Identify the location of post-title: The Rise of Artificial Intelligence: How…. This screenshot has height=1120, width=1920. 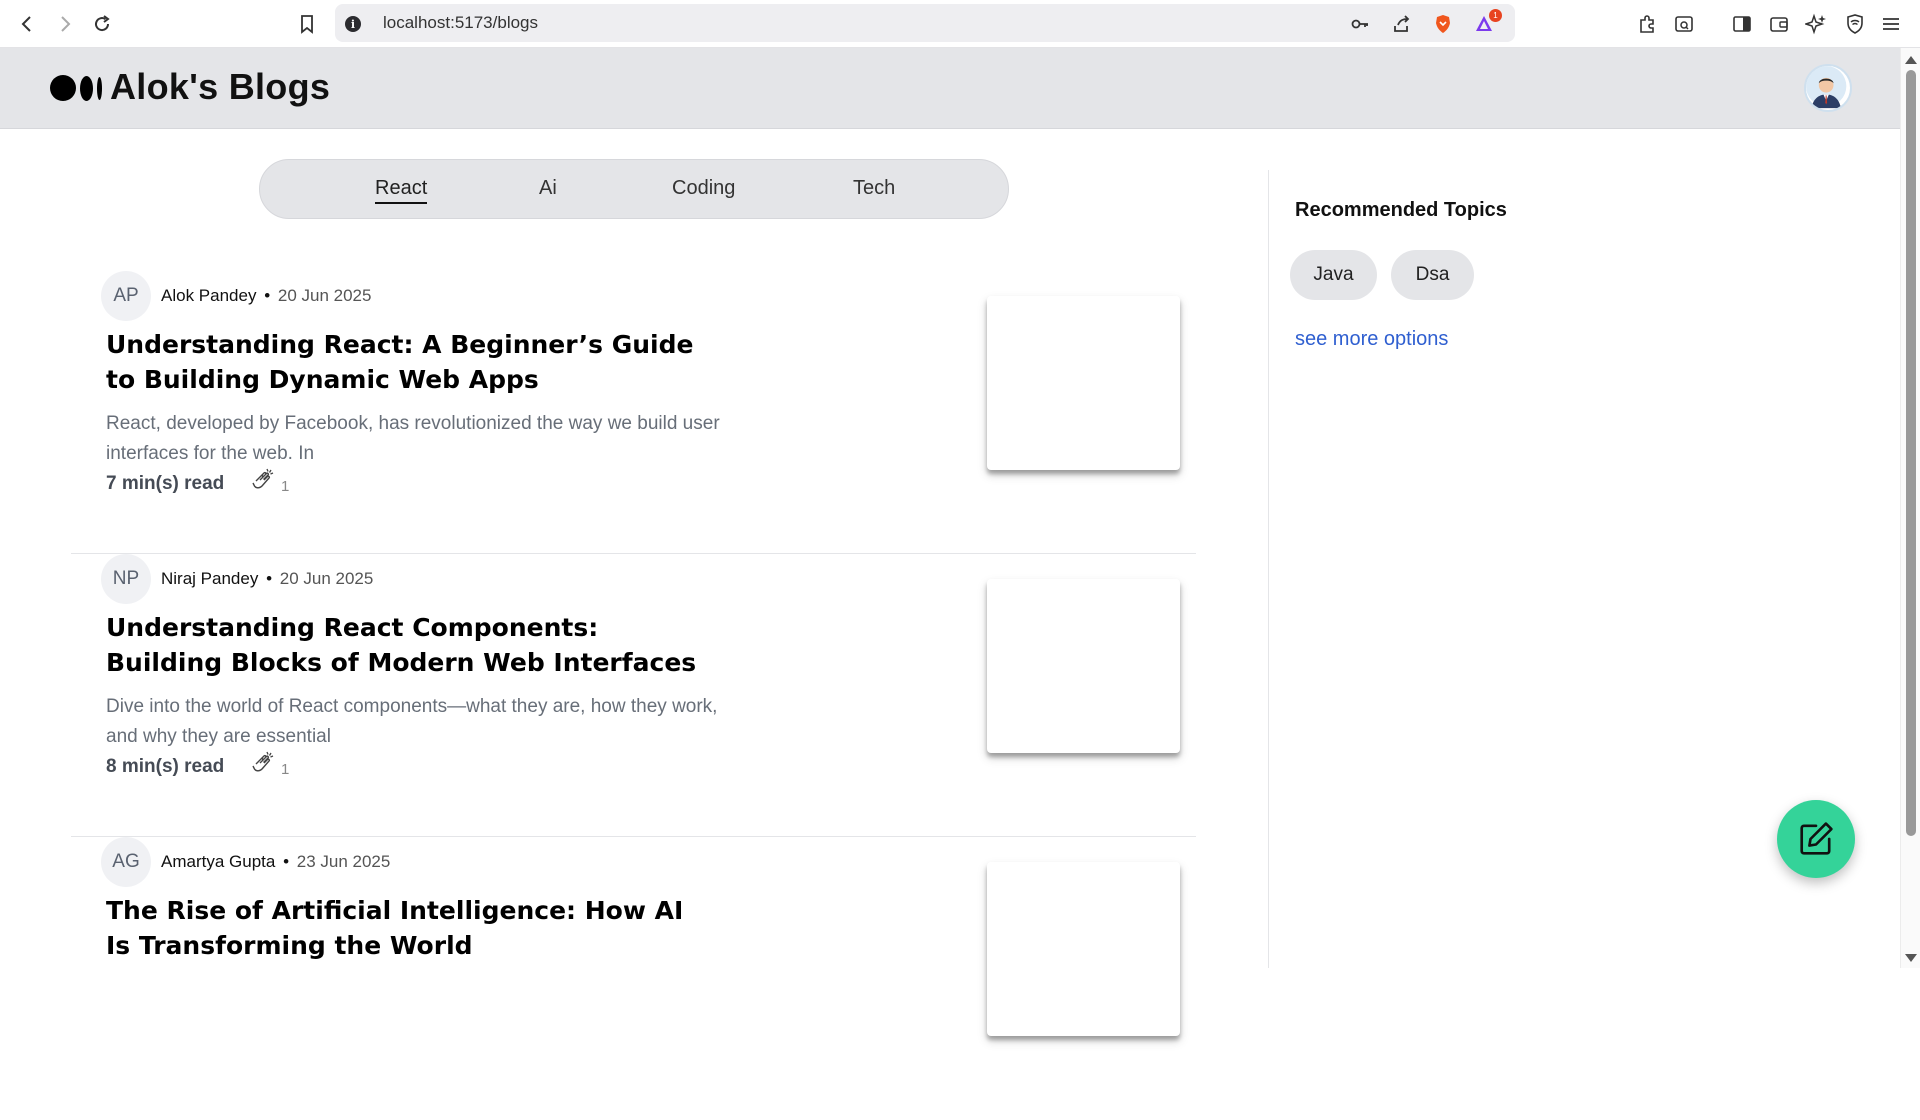
(411, 928).